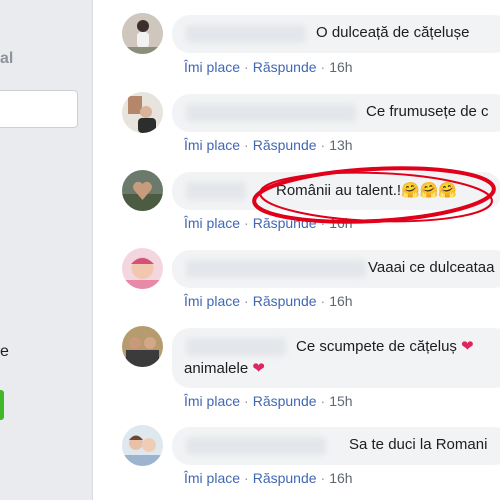  I want to click on comment-actions: Îmi place · Răspunde · 15h, so click(268, 401).